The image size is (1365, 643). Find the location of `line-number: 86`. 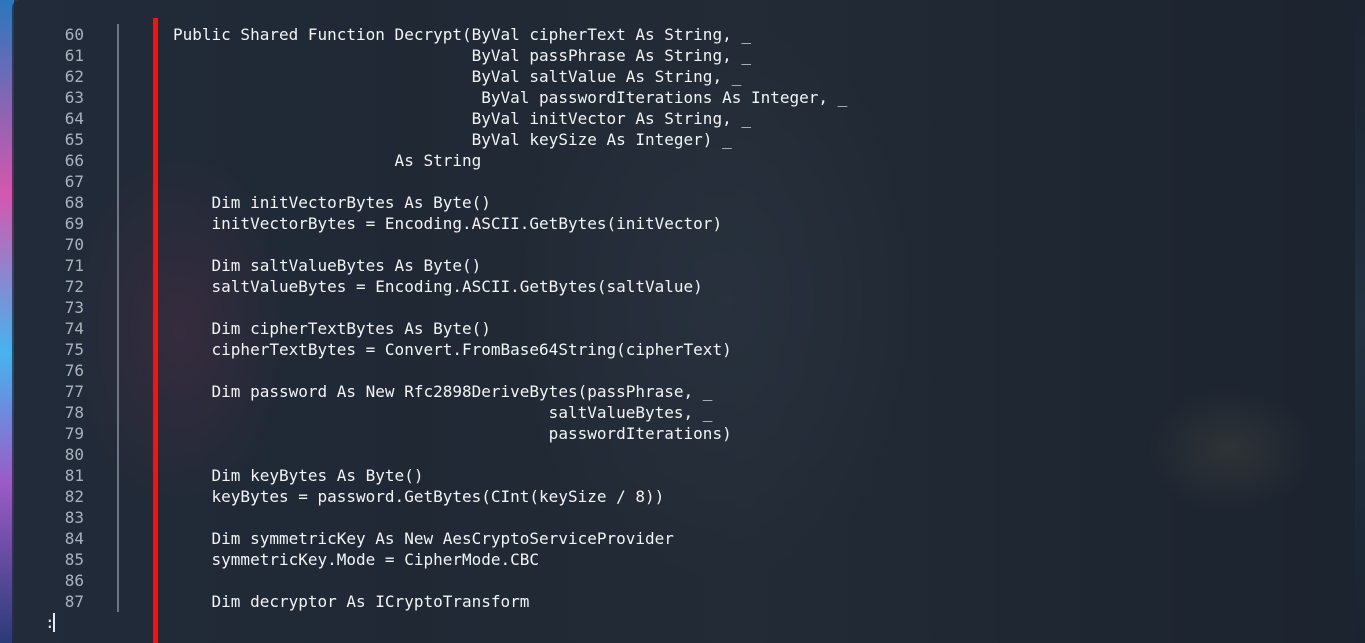

line-number: 86 is located at coordinates (74, 580).